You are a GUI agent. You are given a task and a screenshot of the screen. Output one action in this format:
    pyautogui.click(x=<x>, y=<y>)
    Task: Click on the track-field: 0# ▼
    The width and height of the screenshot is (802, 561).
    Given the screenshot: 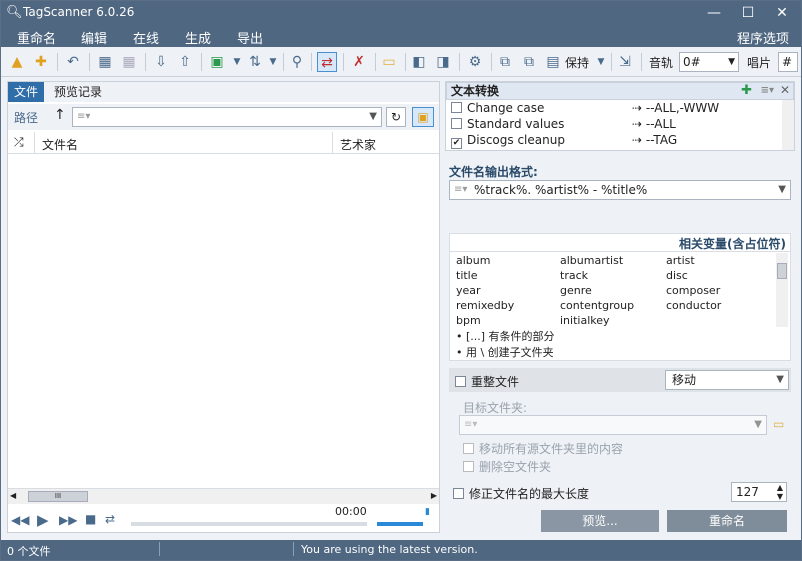 What is the action you would take?
    pyautogui.click(x=709, y=62)
    